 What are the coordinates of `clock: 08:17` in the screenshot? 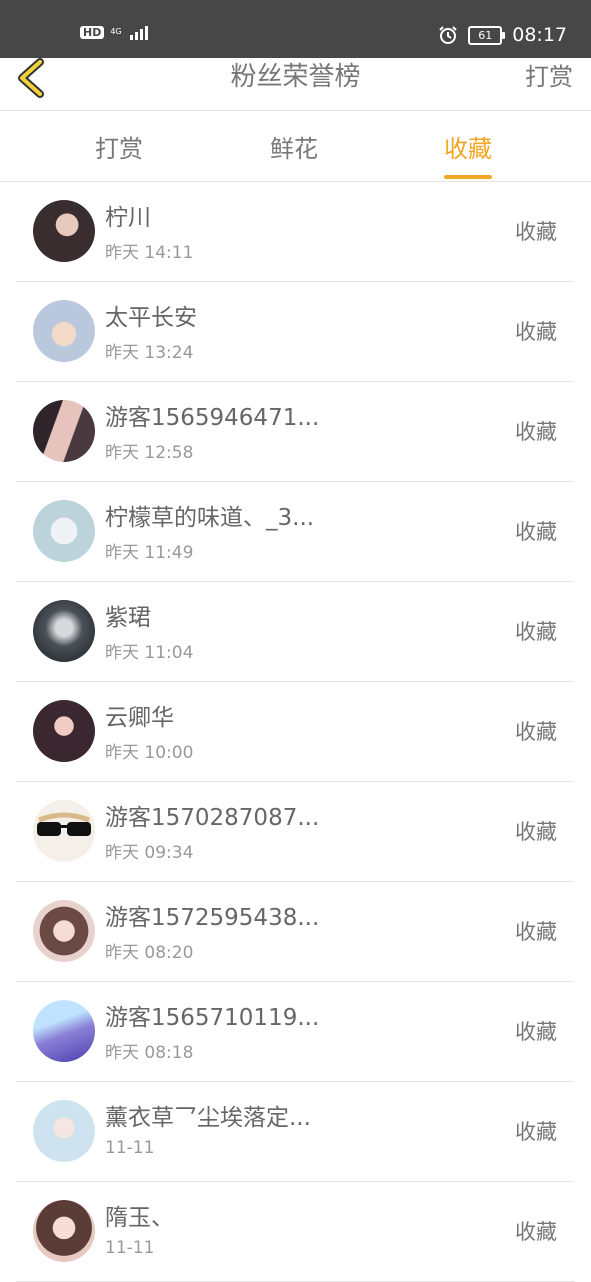 It's located at (539, 35).